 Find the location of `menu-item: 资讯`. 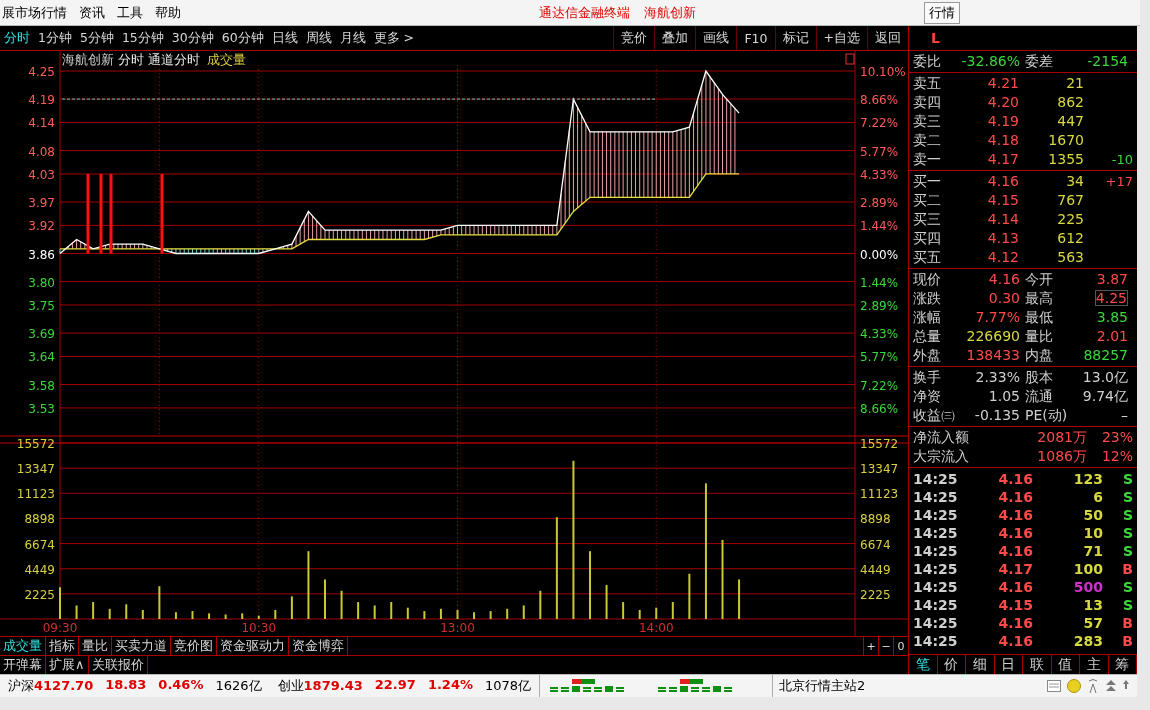

menu-item: 资讯 is located at coordinates (96, 12).